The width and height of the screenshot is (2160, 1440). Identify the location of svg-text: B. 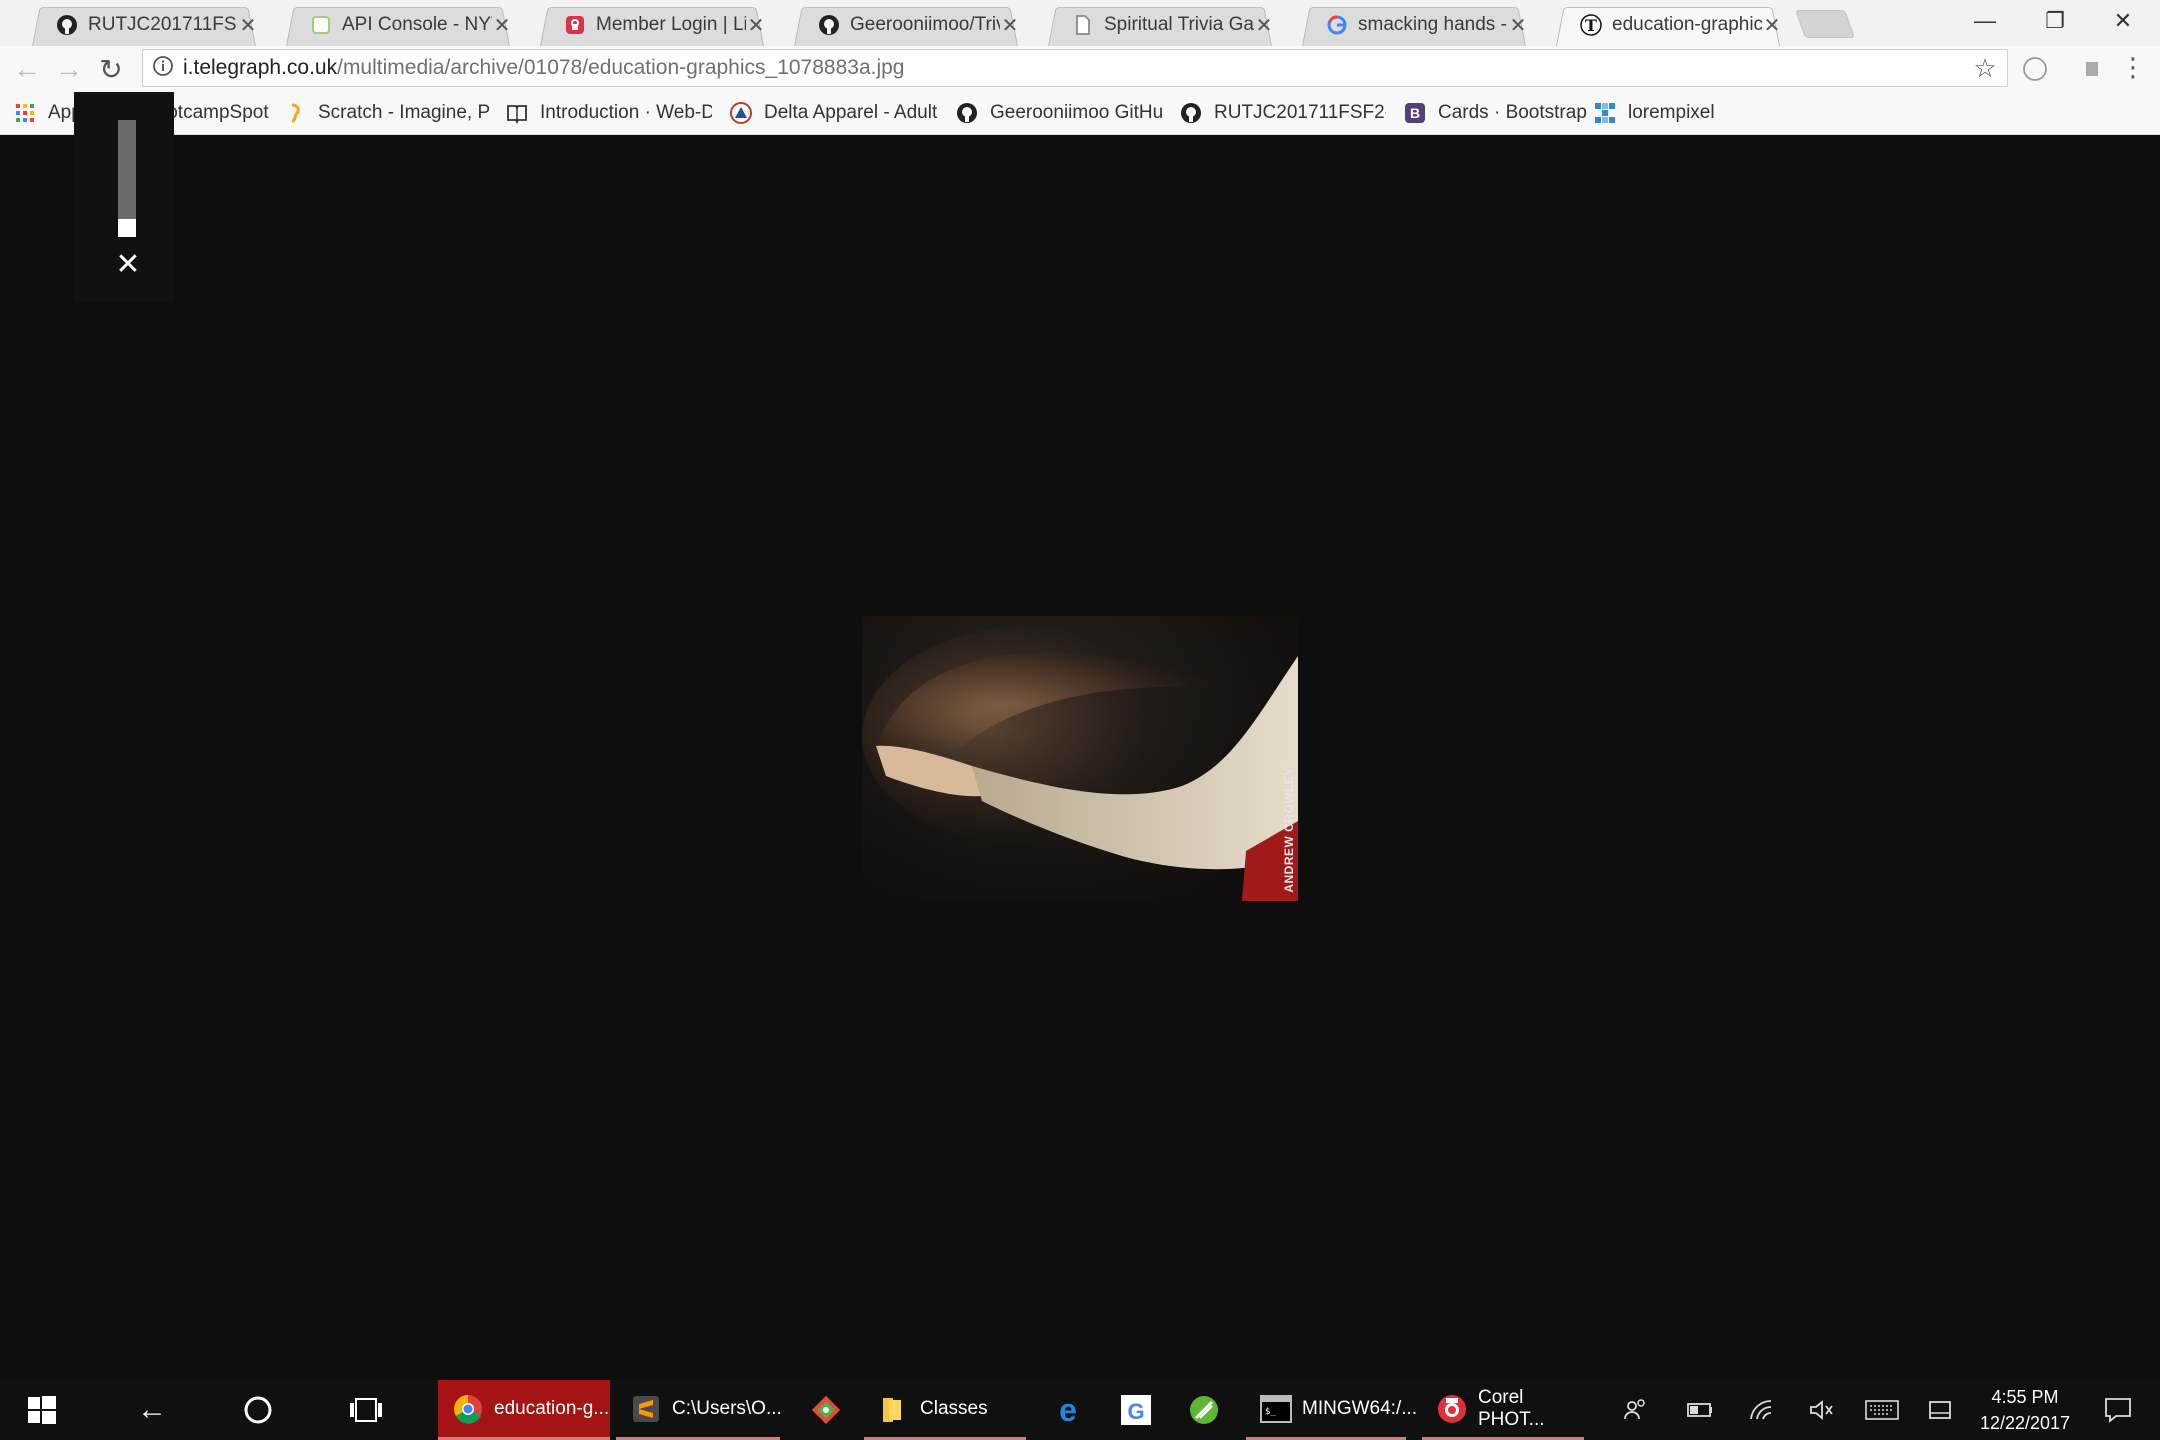
(1415, 113).